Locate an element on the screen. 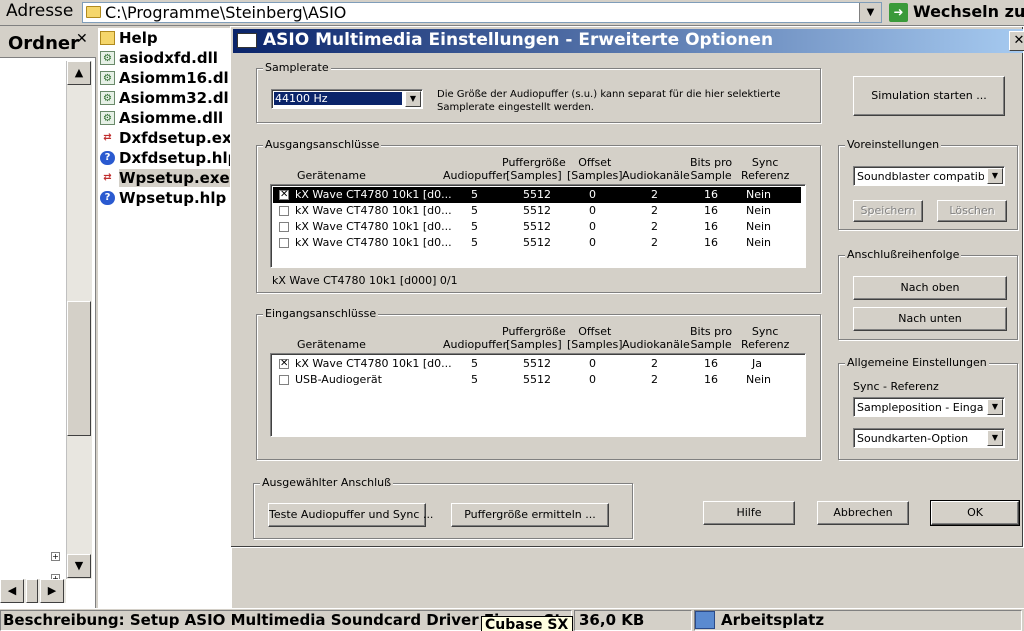 The width and height of the screenshot is (1024, 631). delete-preset-button: Löschen is located at coordinates (972, 211).